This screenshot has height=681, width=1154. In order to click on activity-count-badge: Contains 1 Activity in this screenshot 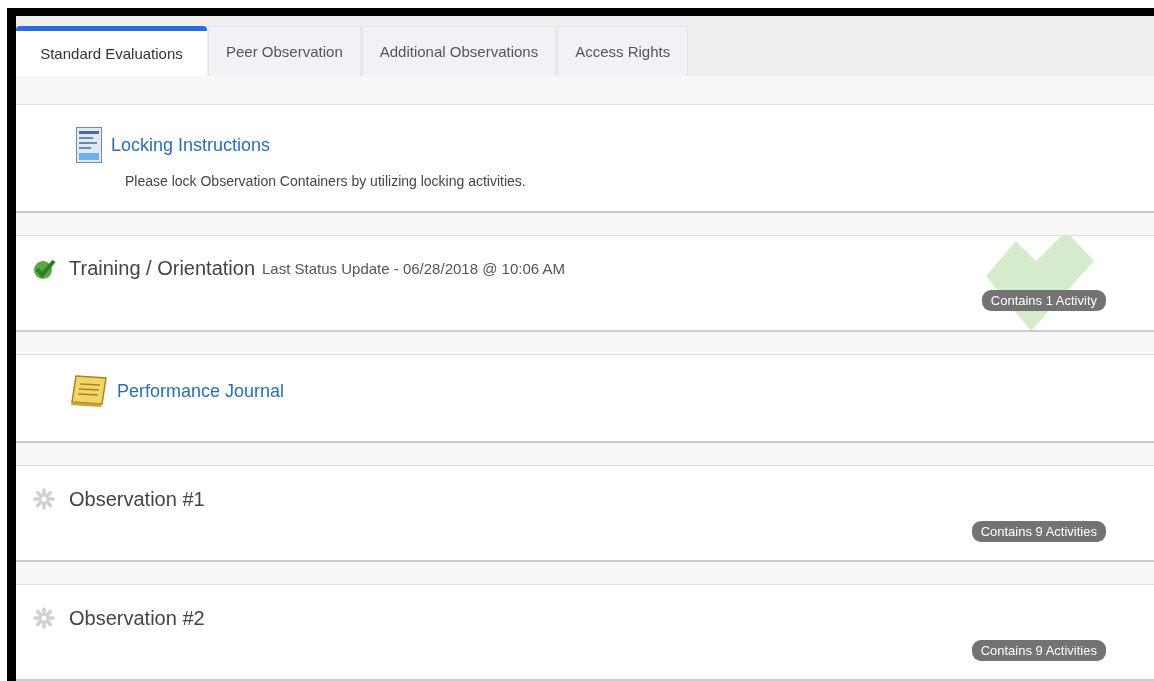, I will do `click(1043, 300)`.